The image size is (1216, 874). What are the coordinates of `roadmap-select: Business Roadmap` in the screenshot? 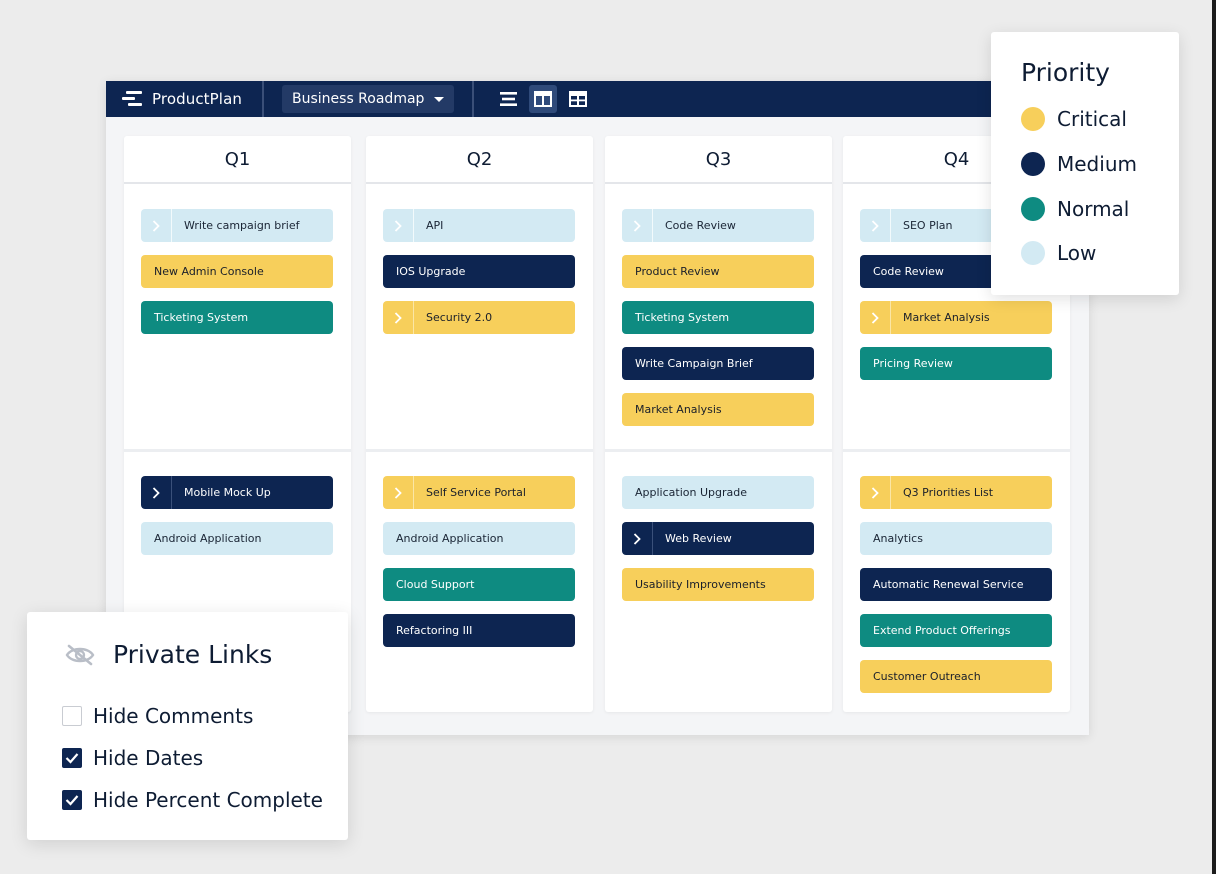 It's located at (368, 99).